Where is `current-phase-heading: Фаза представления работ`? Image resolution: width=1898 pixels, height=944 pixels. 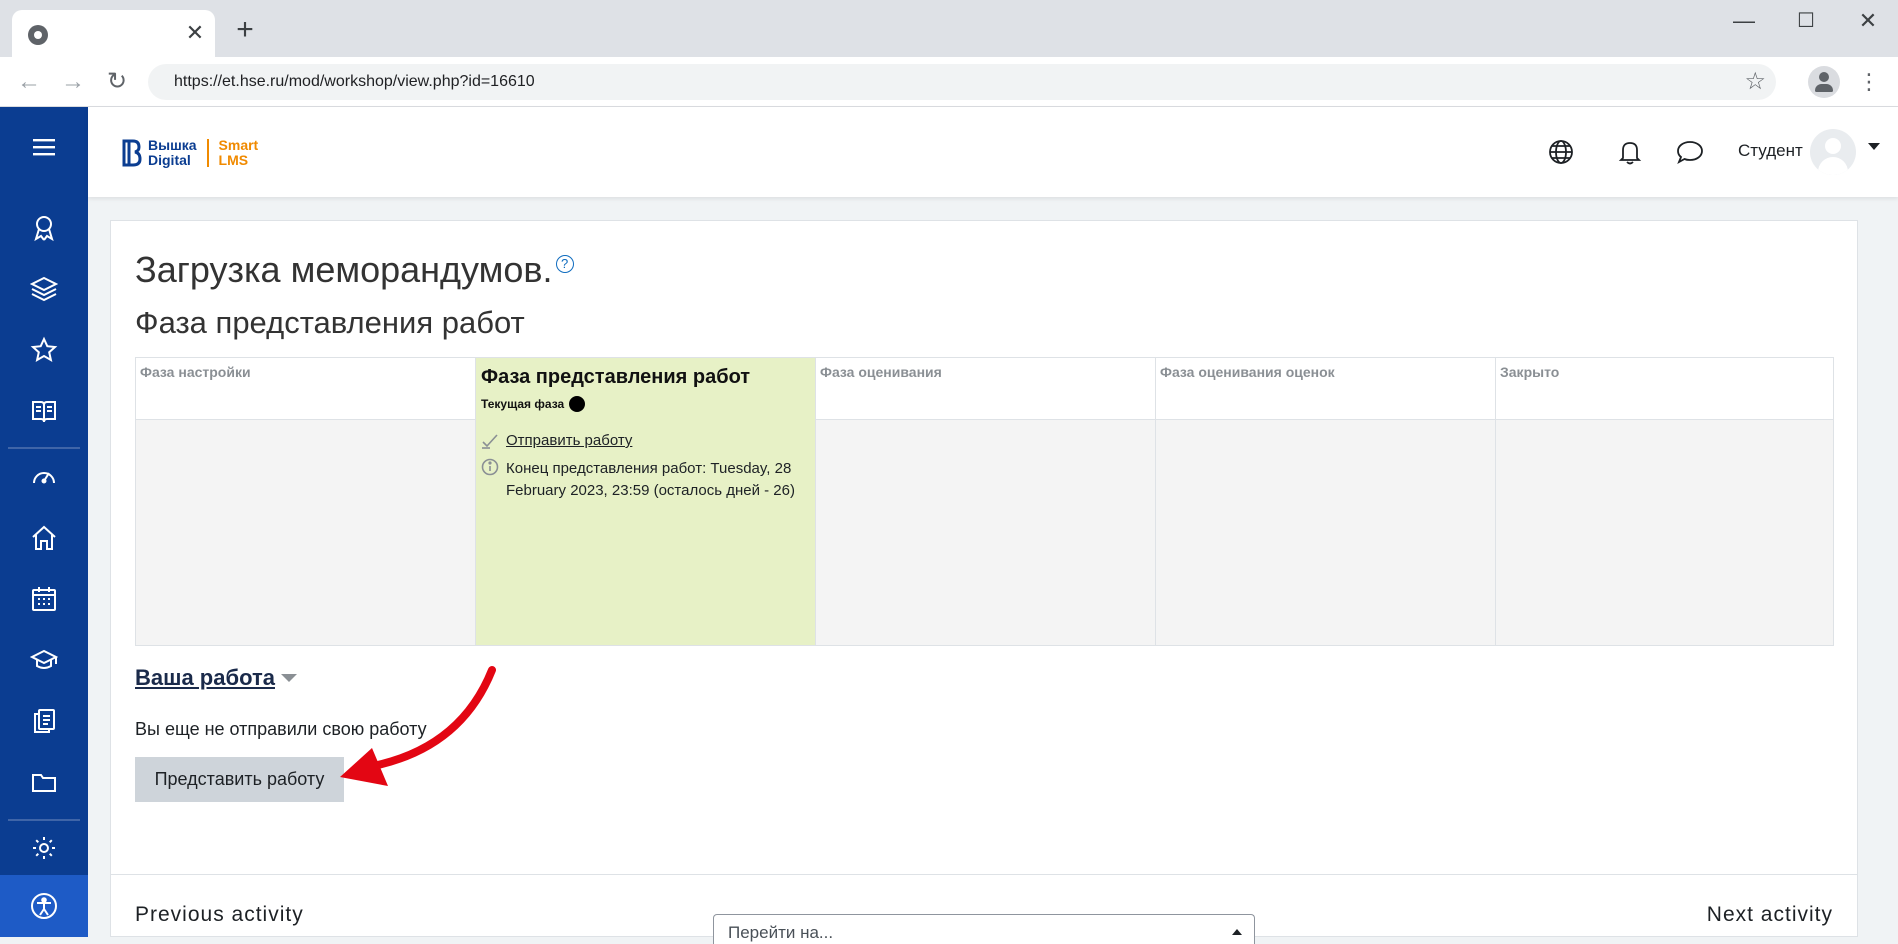
current-phase-heading: Фаза представления работ is located at coordinates (330, 322).